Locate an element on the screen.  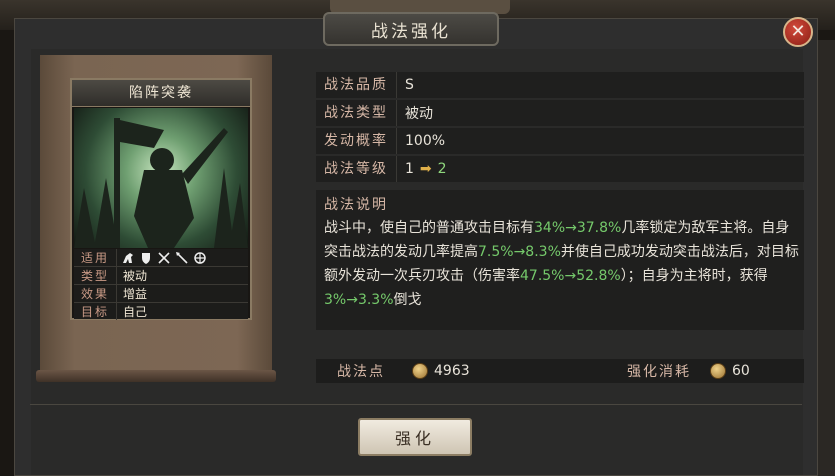
troop-icons is located at coordinates (162, 258).